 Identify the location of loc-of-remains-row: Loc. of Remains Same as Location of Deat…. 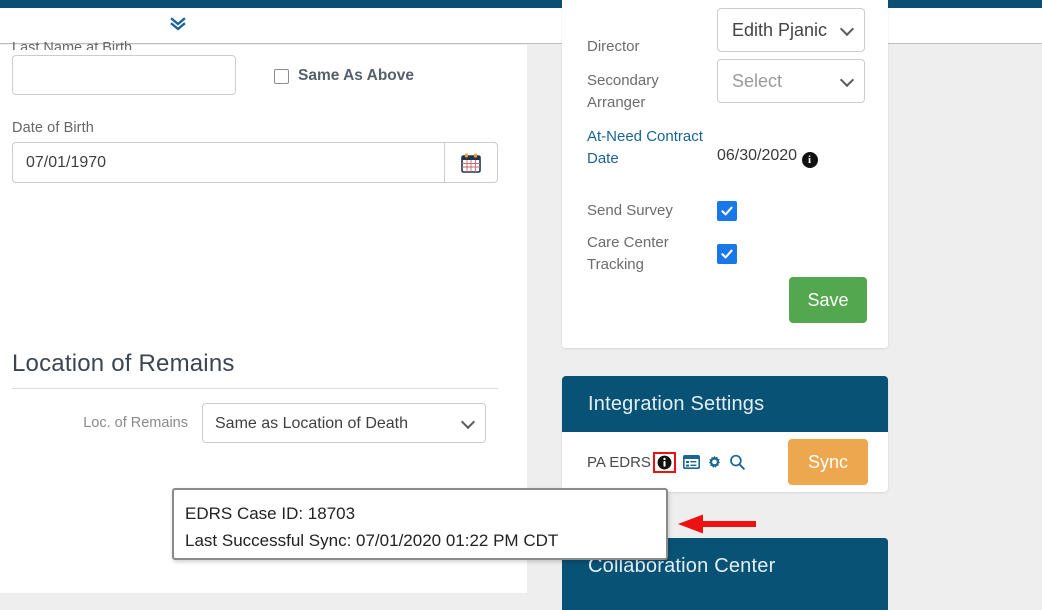
(255, 423).